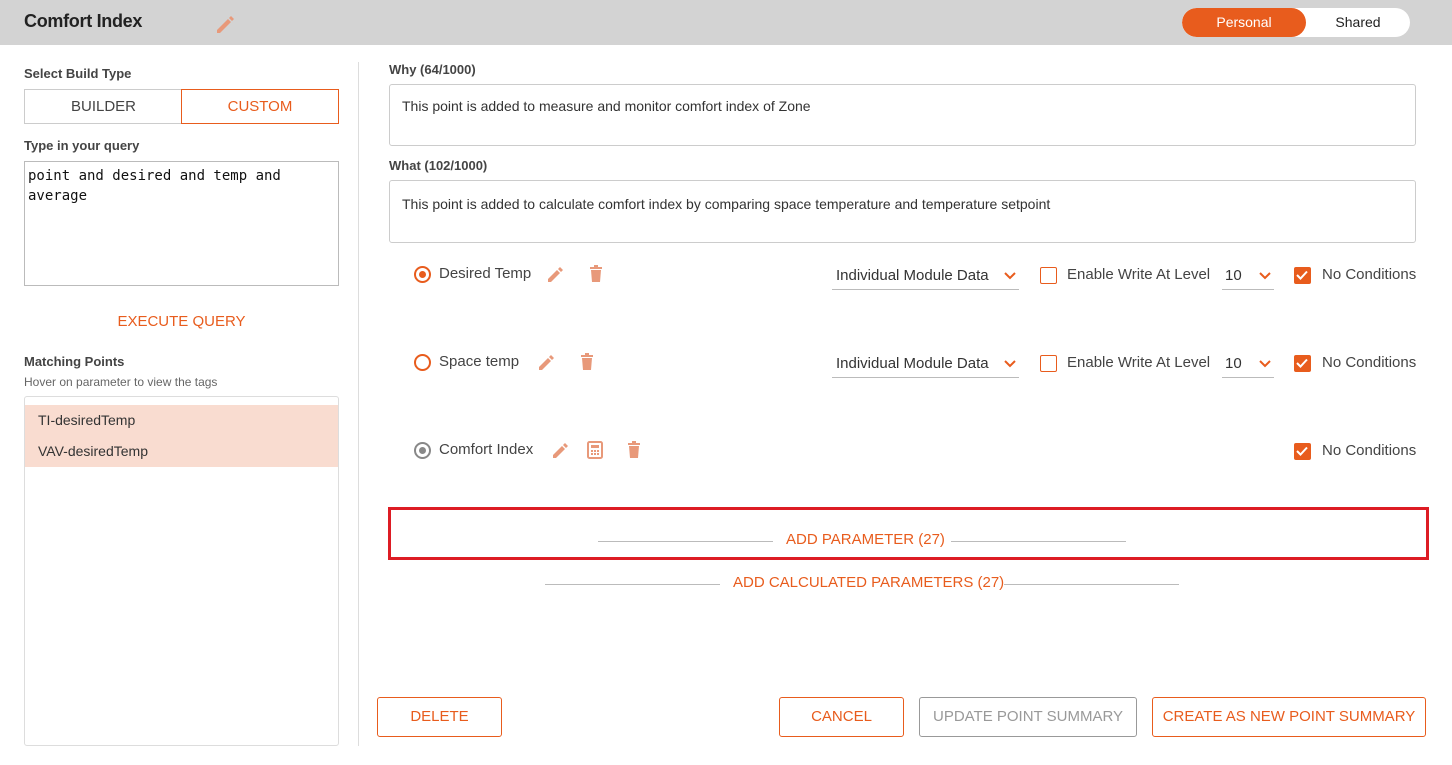 This screenshot has height=765, width=1452. I want to click on matching-points-hint: Hover on parameter to view the tags, so click(121, 382).